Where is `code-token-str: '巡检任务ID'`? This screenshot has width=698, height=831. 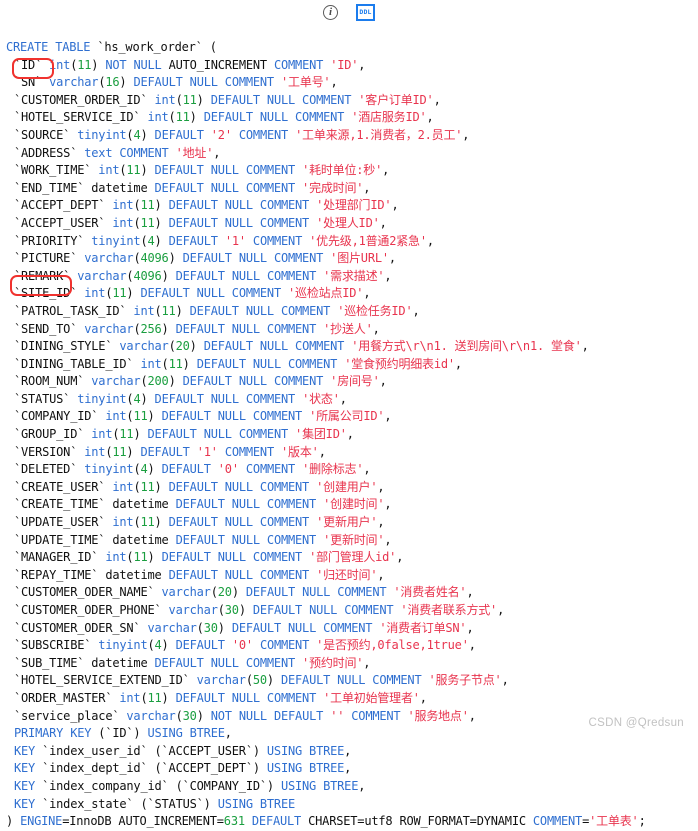 code-token-str: '巡检任务ID' is located at coordinates (375, 310).